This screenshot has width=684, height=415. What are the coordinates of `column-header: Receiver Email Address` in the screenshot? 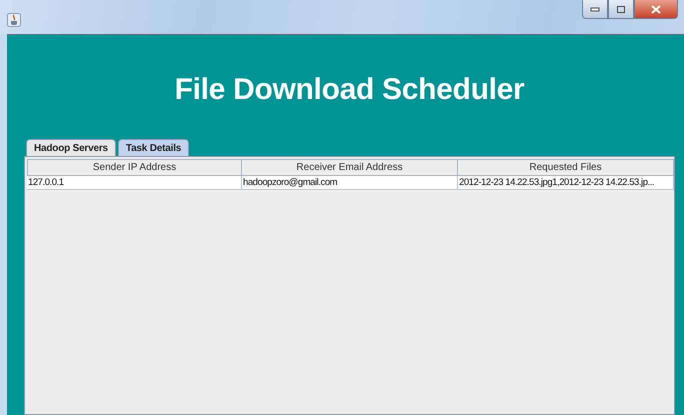 It's located at (350, 167).